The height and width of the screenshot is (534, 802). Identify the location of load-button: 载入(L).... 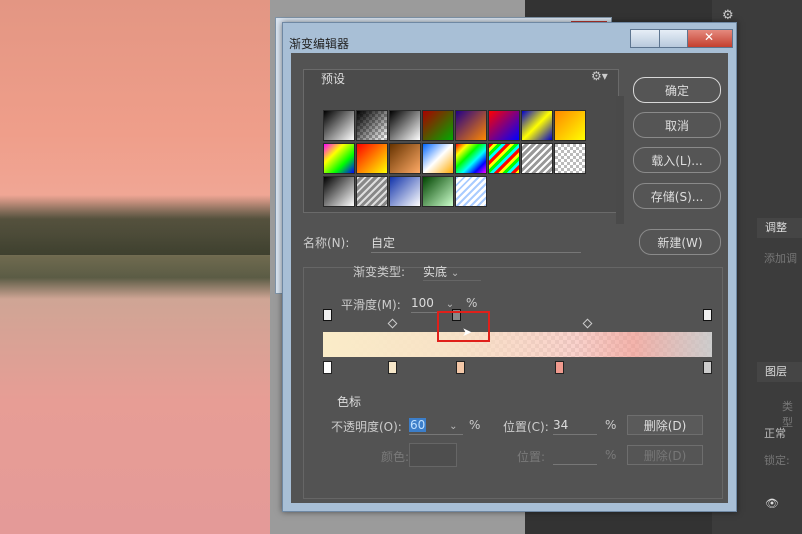
(677, 160).